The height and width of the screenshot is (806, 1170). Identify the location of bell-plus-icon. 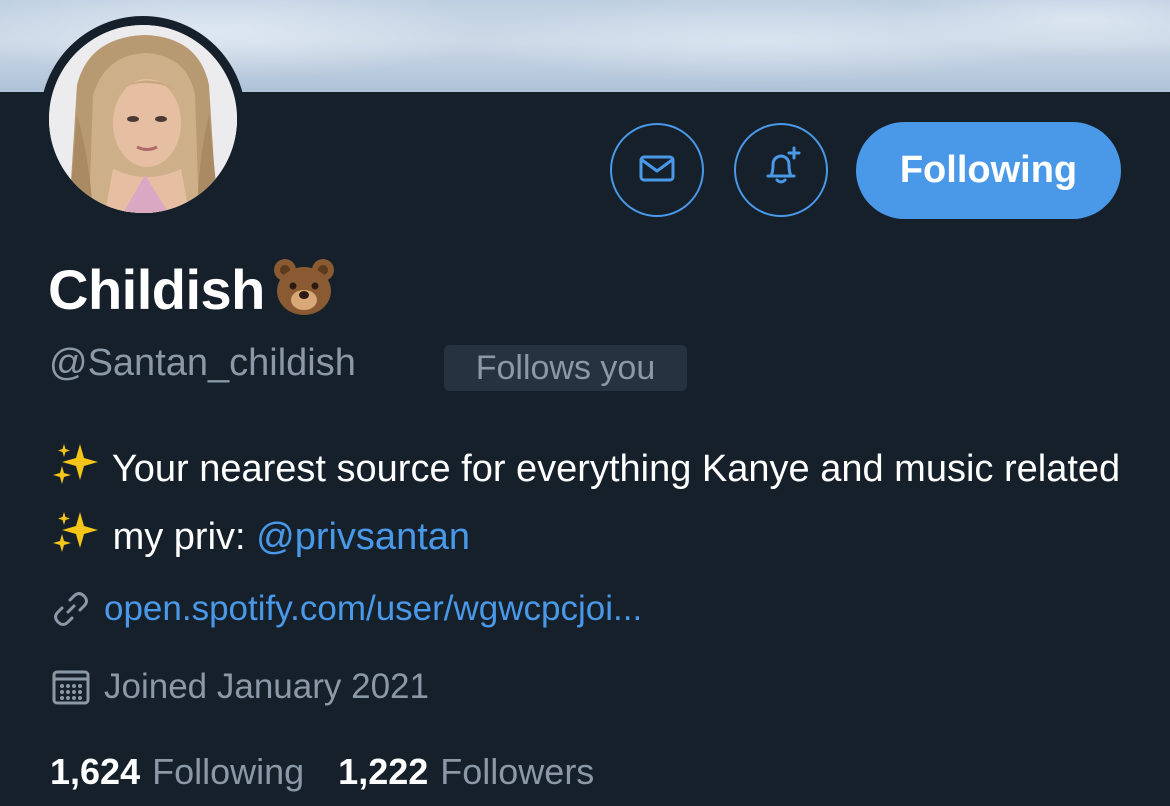
(781, 170).